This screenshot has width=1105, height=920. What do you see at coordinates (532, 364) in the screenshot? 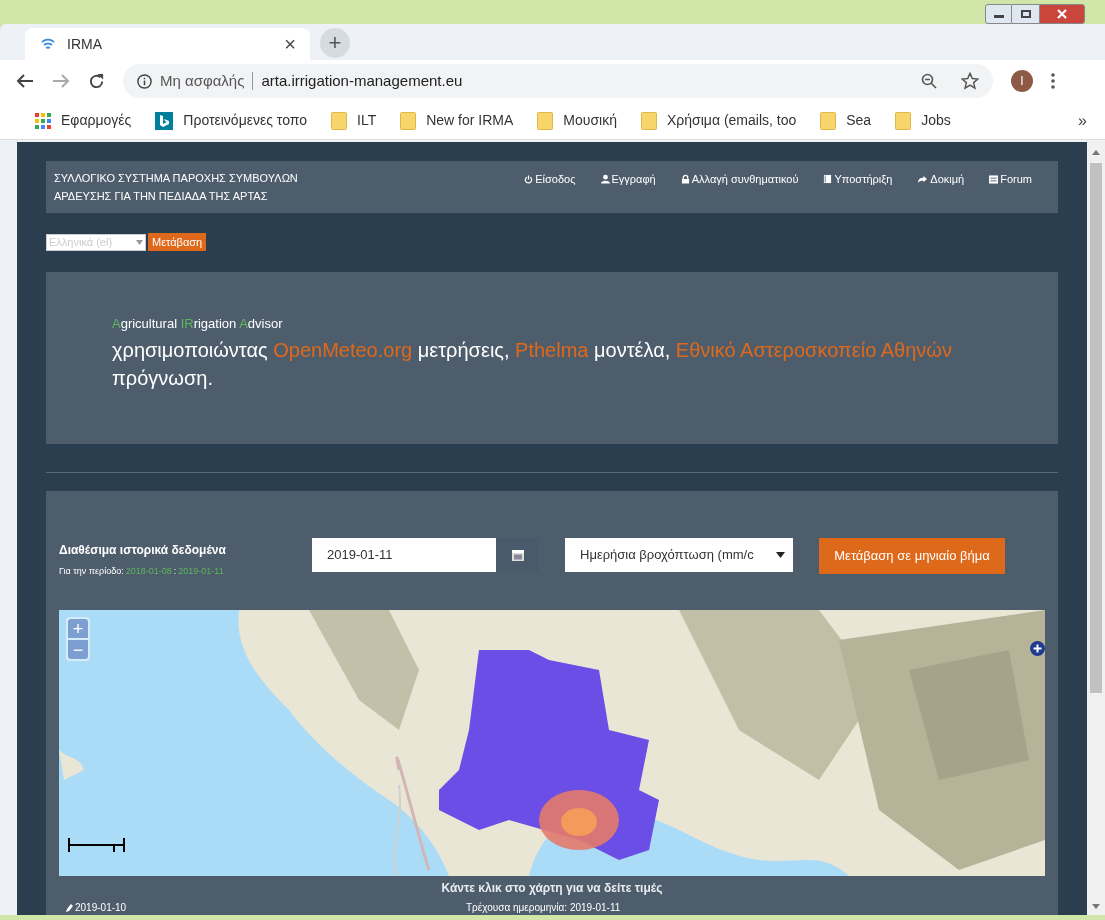
I see `hero-sentence: χρησιμοποιώντας OpenMeteo.org μετρήσεις, Pthelma μοντέλα, Εθνικό Αστεροσκοπείο Αθηνών πρόγνωση.` at bounding box center [532, 364].